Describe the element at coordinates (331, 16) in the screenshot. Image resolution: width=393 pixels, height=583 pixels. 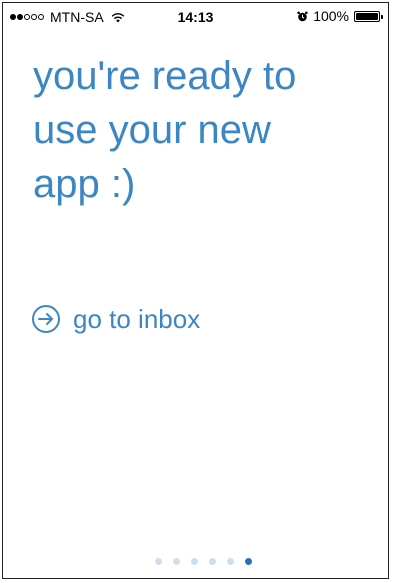
I see `battery-percent: 100%` at that location.